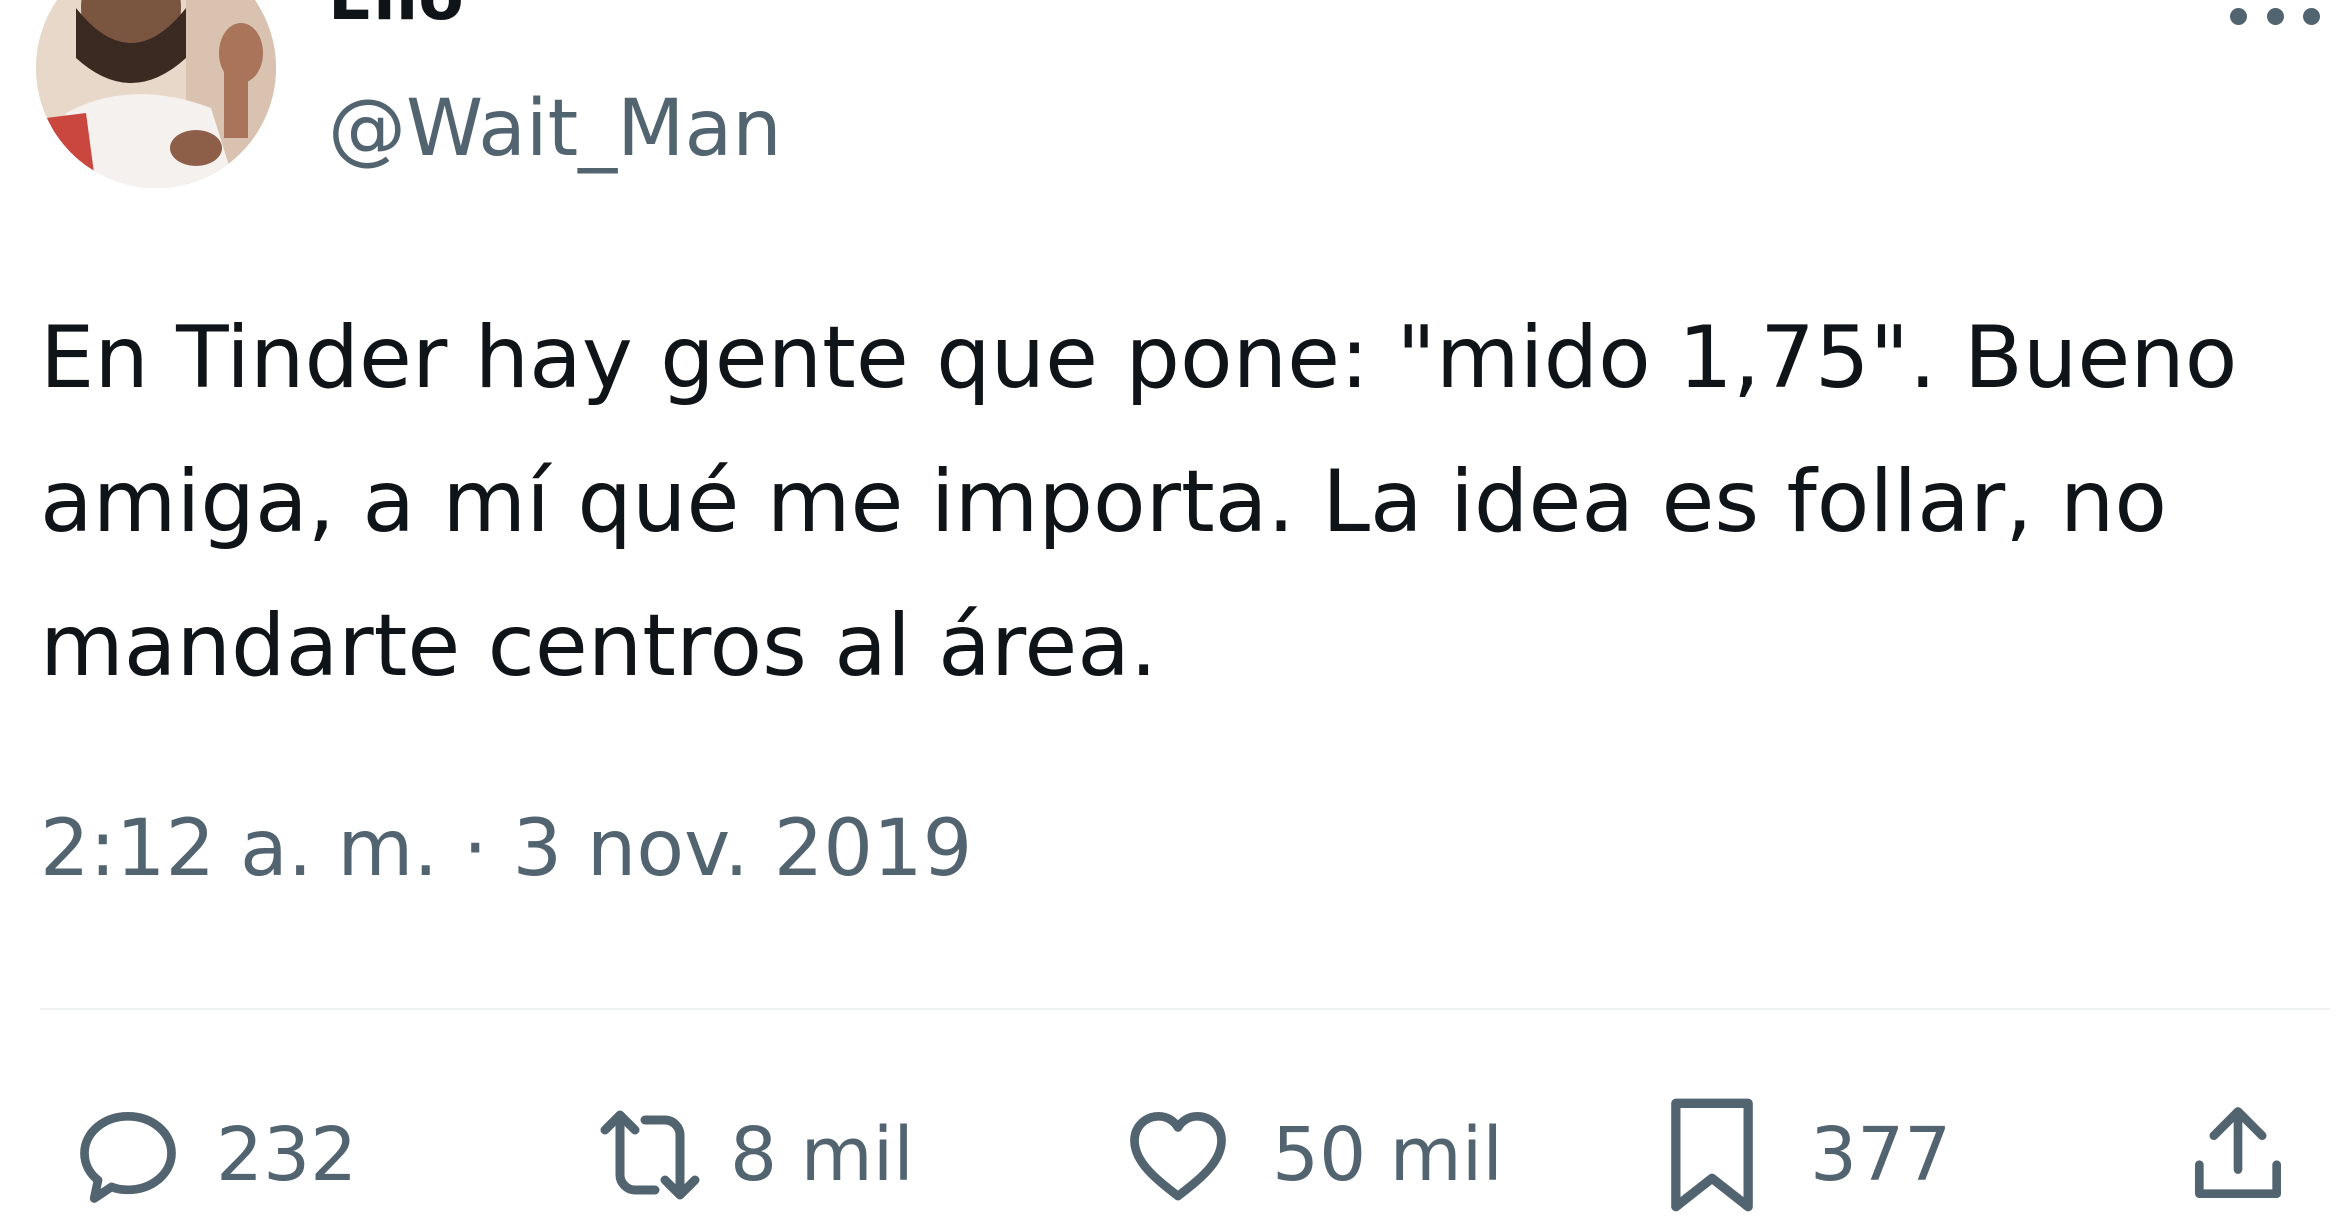 This screenshot has height=1230, width=2350. I want to click on more-options-button, so click(2275, 18).